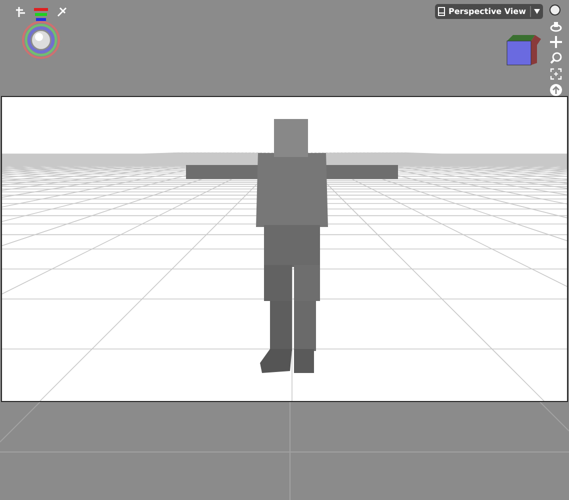 Image resolution: width=569 pixels, height=500 pixels. Describe the element at coordinates (556, 90) in the screenshot. I see `up-arrow-icon` at that location.